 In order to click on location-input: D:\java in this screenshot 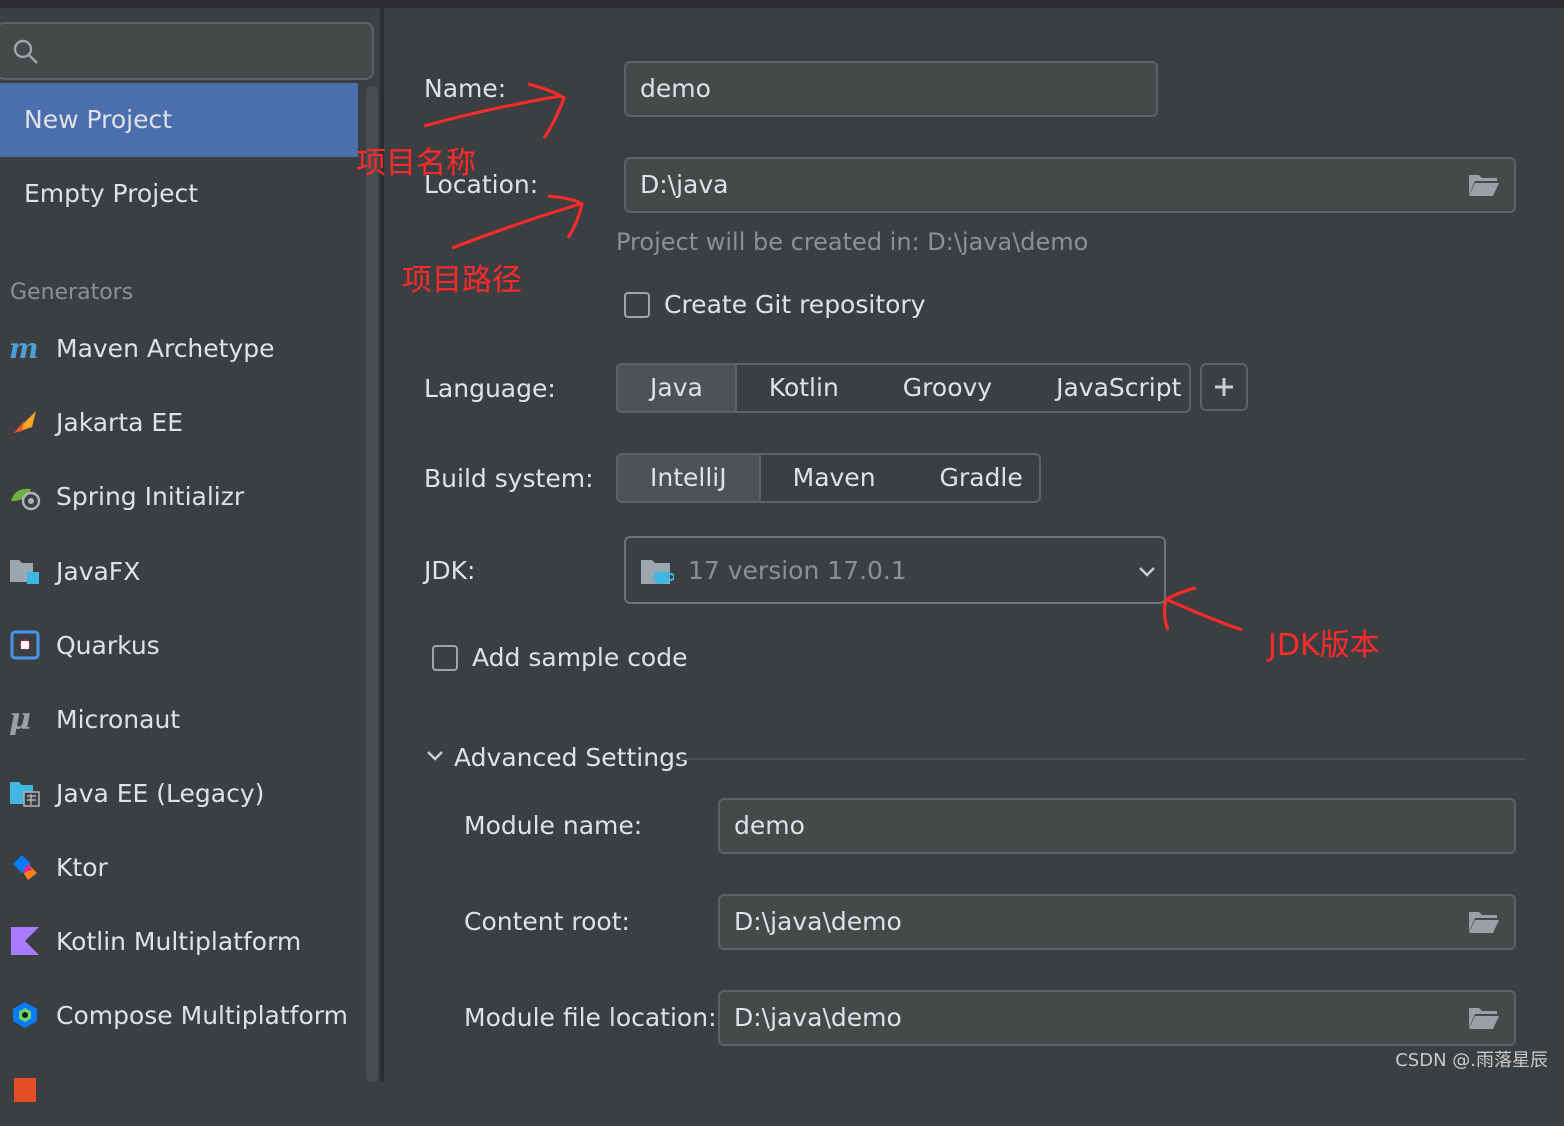, I will do `click(1070, 185)`.